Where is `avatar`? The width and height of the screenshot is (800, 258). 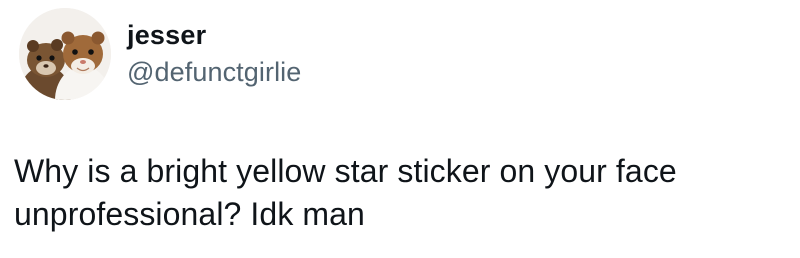 avatar is located at coordinates (65, 54).